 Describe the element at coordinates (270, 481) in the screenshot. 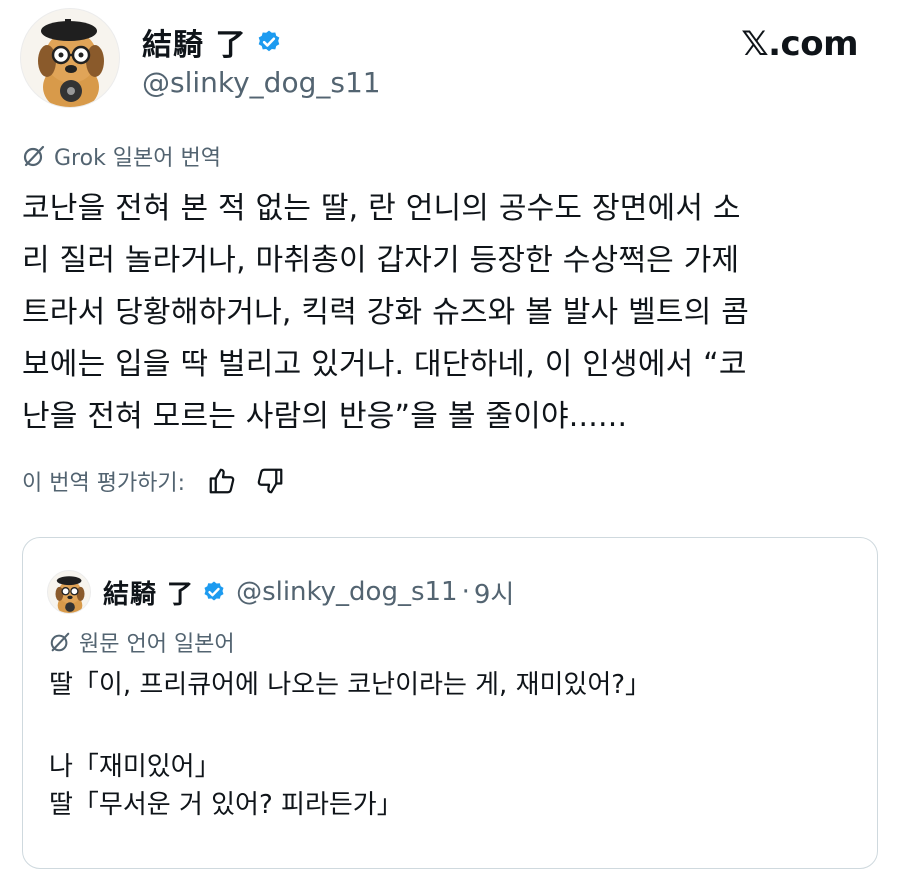

I see `thumbs-down-icon` at that location.